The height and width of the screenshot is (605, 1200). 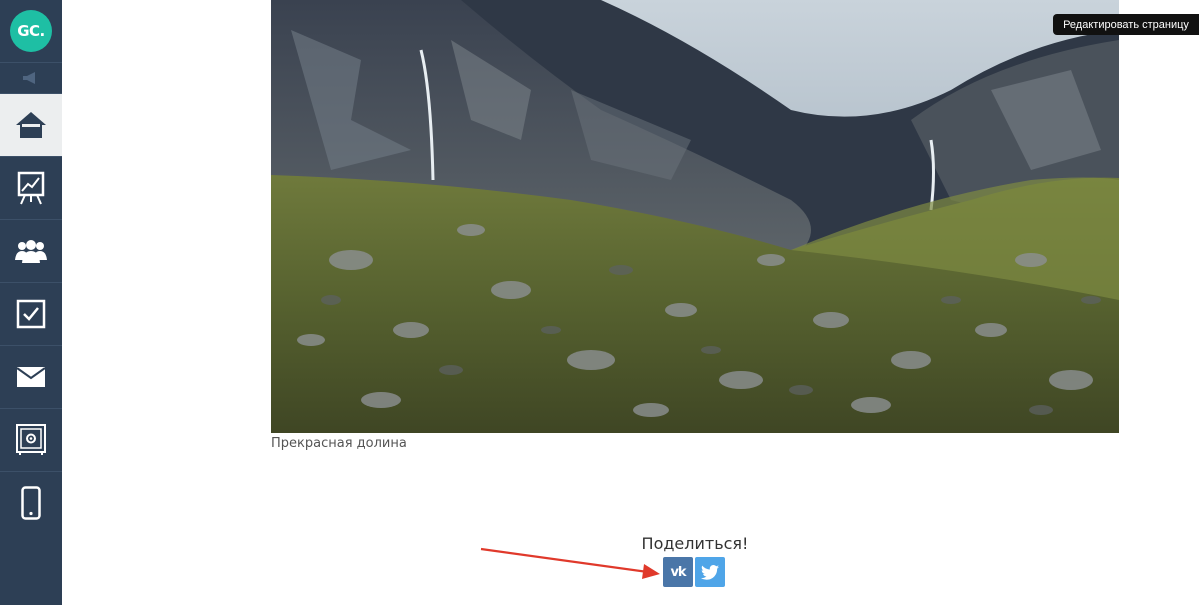 I want to click on safe-icon, so click(x=31, y=439).